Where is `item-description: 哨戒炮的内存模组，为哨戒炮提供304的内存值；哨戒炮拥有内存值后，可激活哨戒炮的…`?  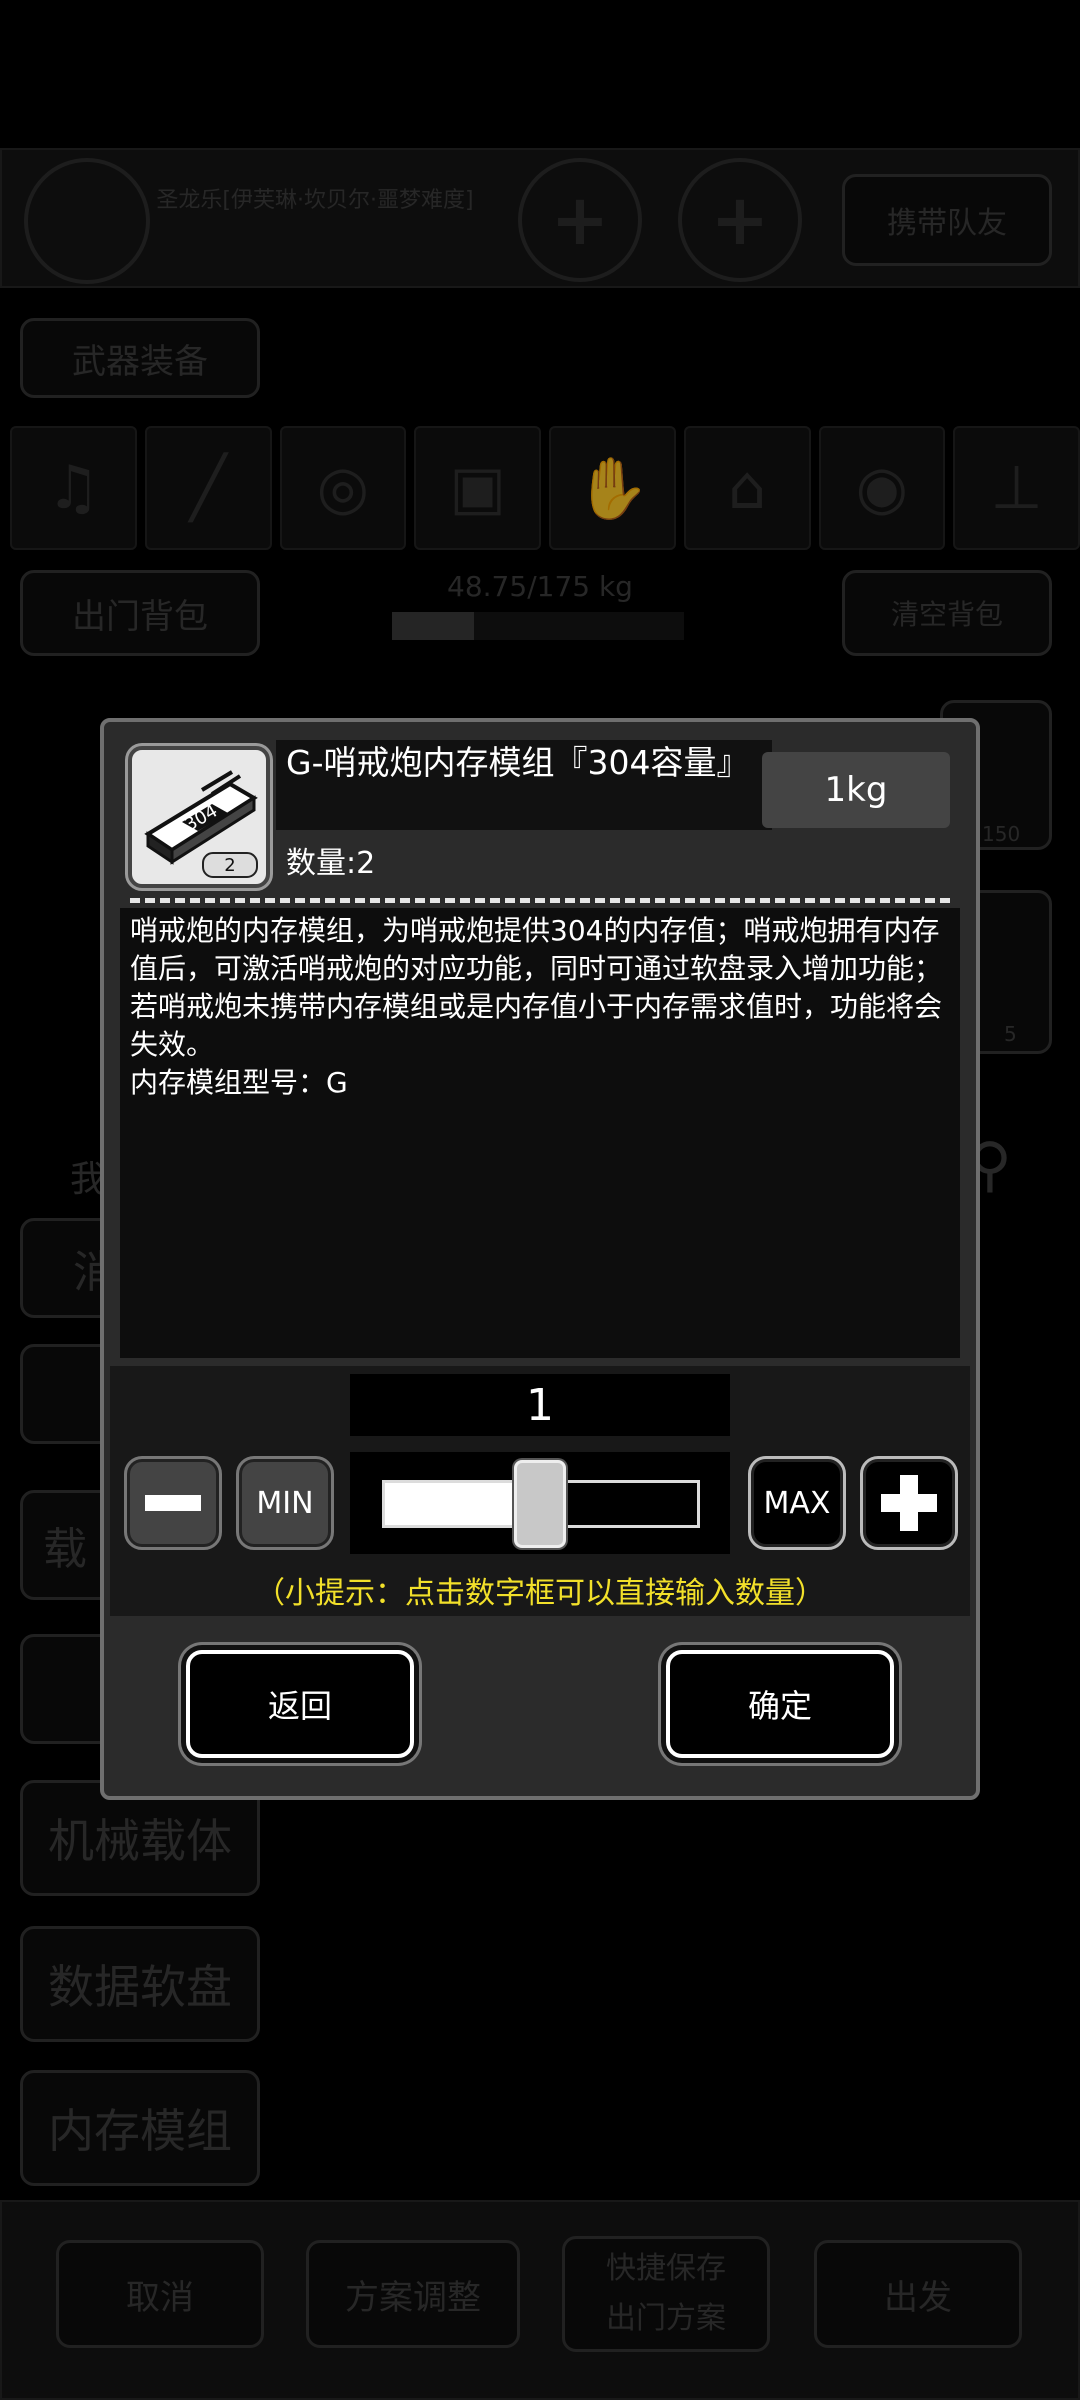 item-description: 哨戒炮的内存模组，为哨戒炮提供304的内存值；哨戒炮拥有内存值后，可激活哨戒炮的… is located at coordinates (536, 1006).